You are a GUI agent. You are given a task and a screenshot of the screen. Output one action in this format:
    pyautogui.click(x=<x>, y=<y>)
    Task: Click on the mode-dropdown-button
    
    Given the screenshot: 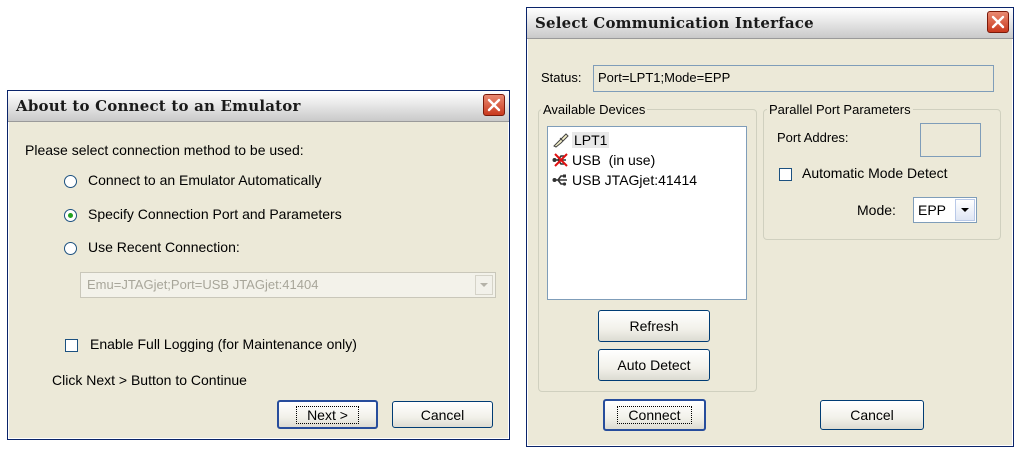 What is the action you would take?
    pyautogui.click(x=965, y=210)
    